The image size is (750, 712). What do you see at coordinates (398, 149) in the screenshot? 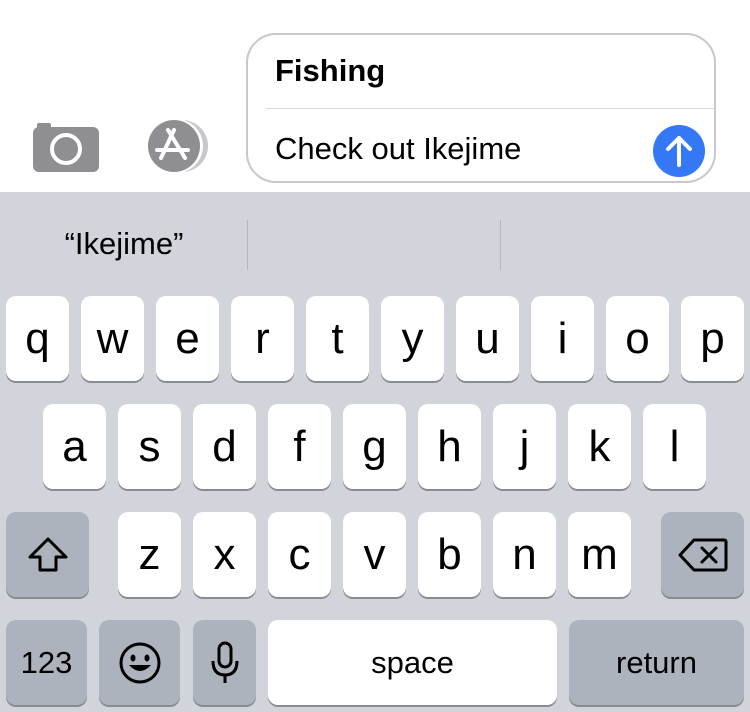
I see `message-text: Check out Ikejime` at bounding box center [398, 149].